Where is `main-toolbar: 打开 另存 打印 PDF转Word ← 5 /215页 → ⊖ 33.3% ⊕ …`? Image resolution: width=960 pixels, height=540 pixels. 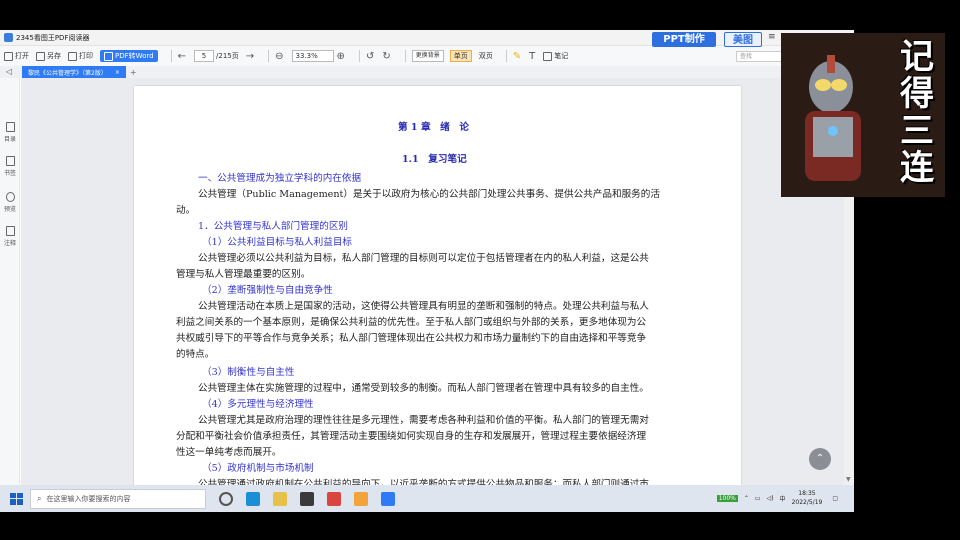
main-toolbar: 打开 另存 打印 PDF转Word ← 5 /215页 → ⊖ 33.3% ⊕ … is located at coordinates (427, 56).